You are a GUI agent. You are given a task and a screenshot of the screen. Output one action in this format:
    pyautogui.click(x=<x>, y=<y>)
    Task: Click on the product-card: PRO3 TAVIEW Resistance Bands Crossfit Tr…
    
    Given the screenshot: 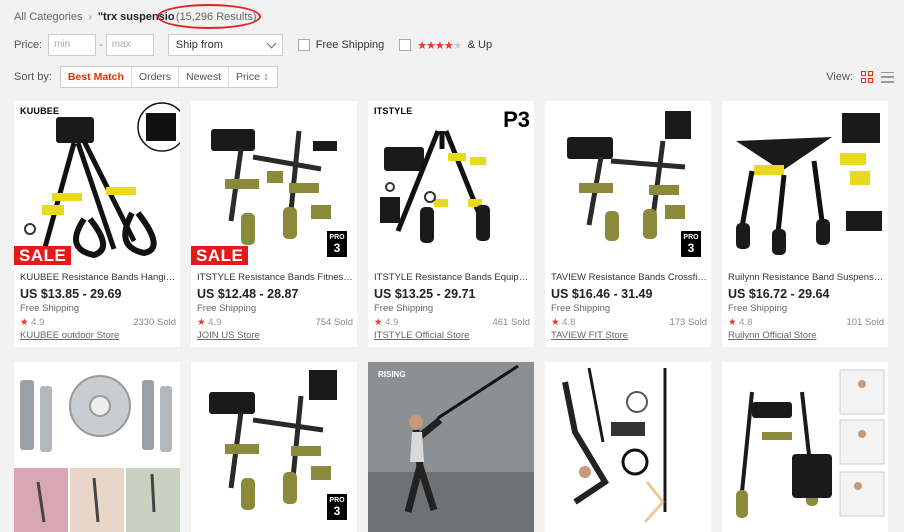 What is the action you would take?
    pyautogui.click(x=628, y=224)
    